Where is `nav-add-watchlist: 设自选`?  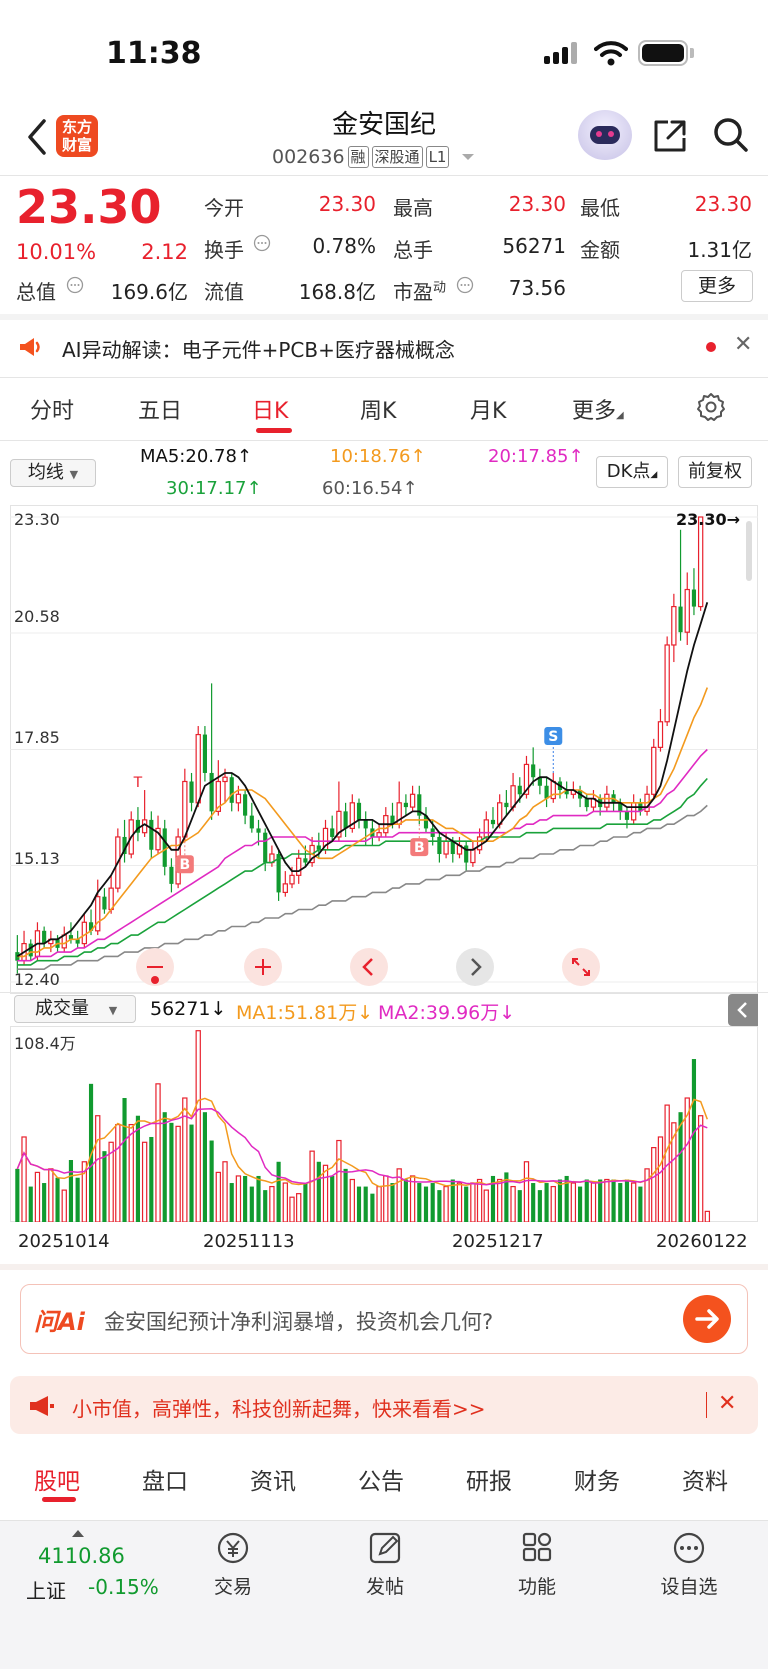 nav-add-watchlist: 设自选 is located at coordinates (689, 1564).